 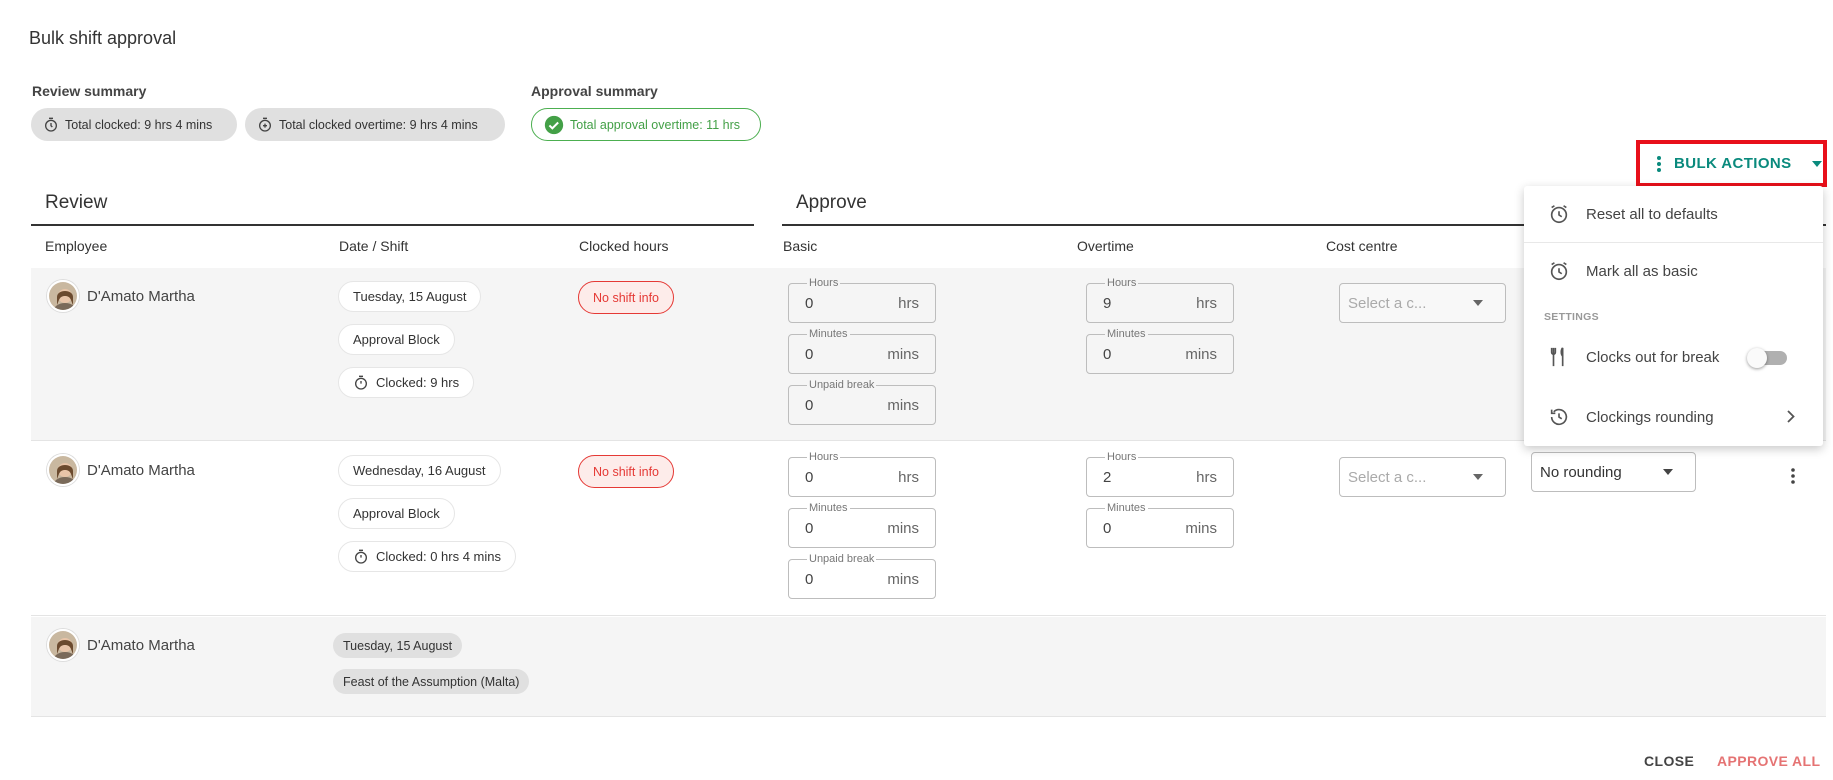 I want to click on kebab-icon, so click(x=1659, y=164).